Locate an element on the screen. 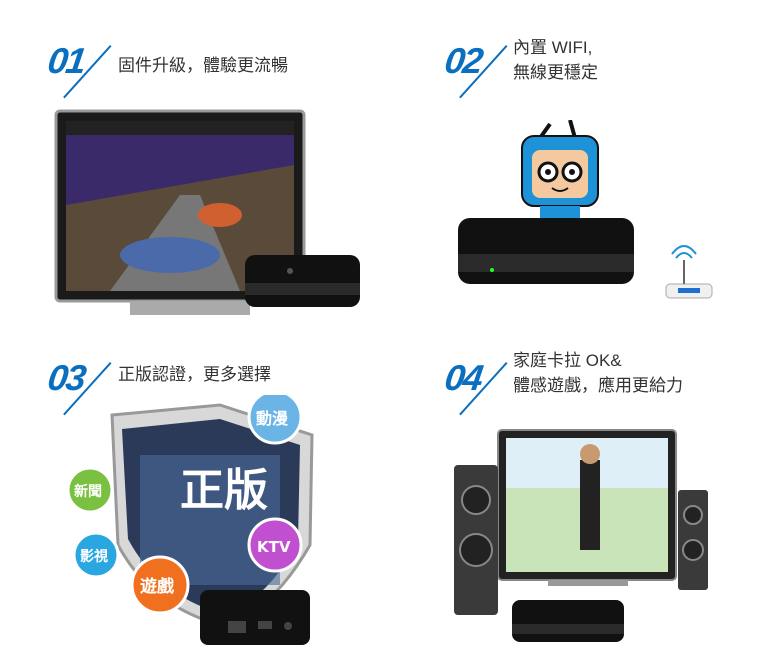 This screenshot has height=671, width=760. badge-games: 遊戲 is located at coordinates (160, 585).